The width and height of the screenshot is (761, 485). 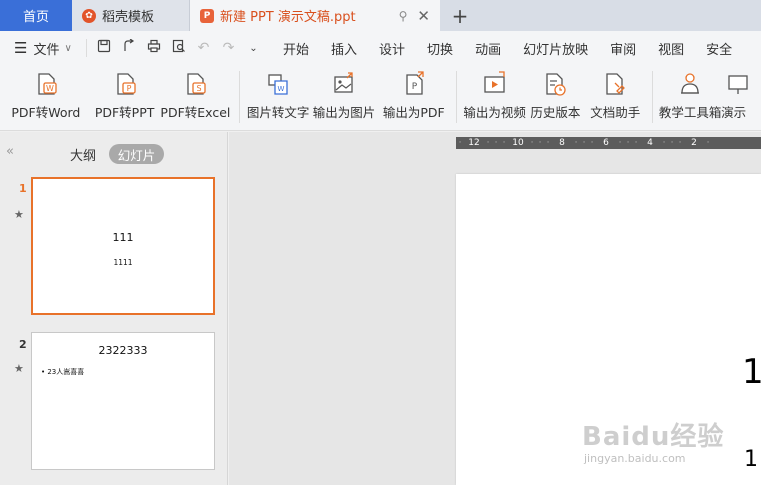 What do you see at coordinates (128, 47) in the screenshot?
I see `output-icon` at bounding box center [128, 47].